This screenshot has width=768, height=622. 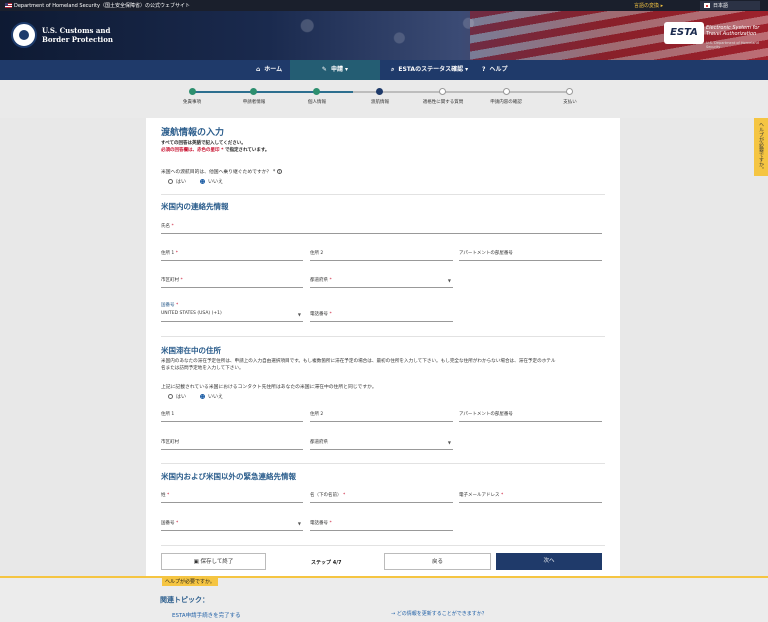 I want to click on same-yes-radio: はい, so click(x=177, y=396).